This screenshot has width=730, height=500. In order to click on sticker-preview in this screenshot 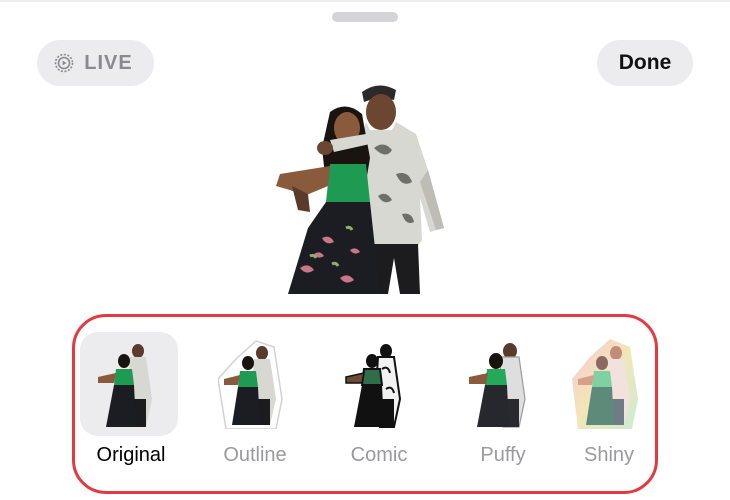, I will do `click(365, 186)`.